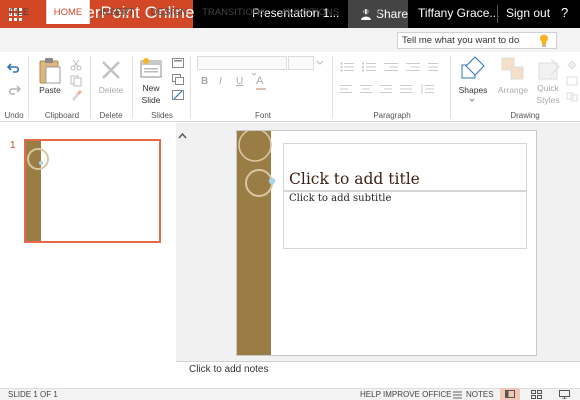 The width and height of the screenshot is (580, 400). Describe the element at coordinates (62, 115) in the screenshot. I see `group-label-clipboard: Clipboard` at that location.